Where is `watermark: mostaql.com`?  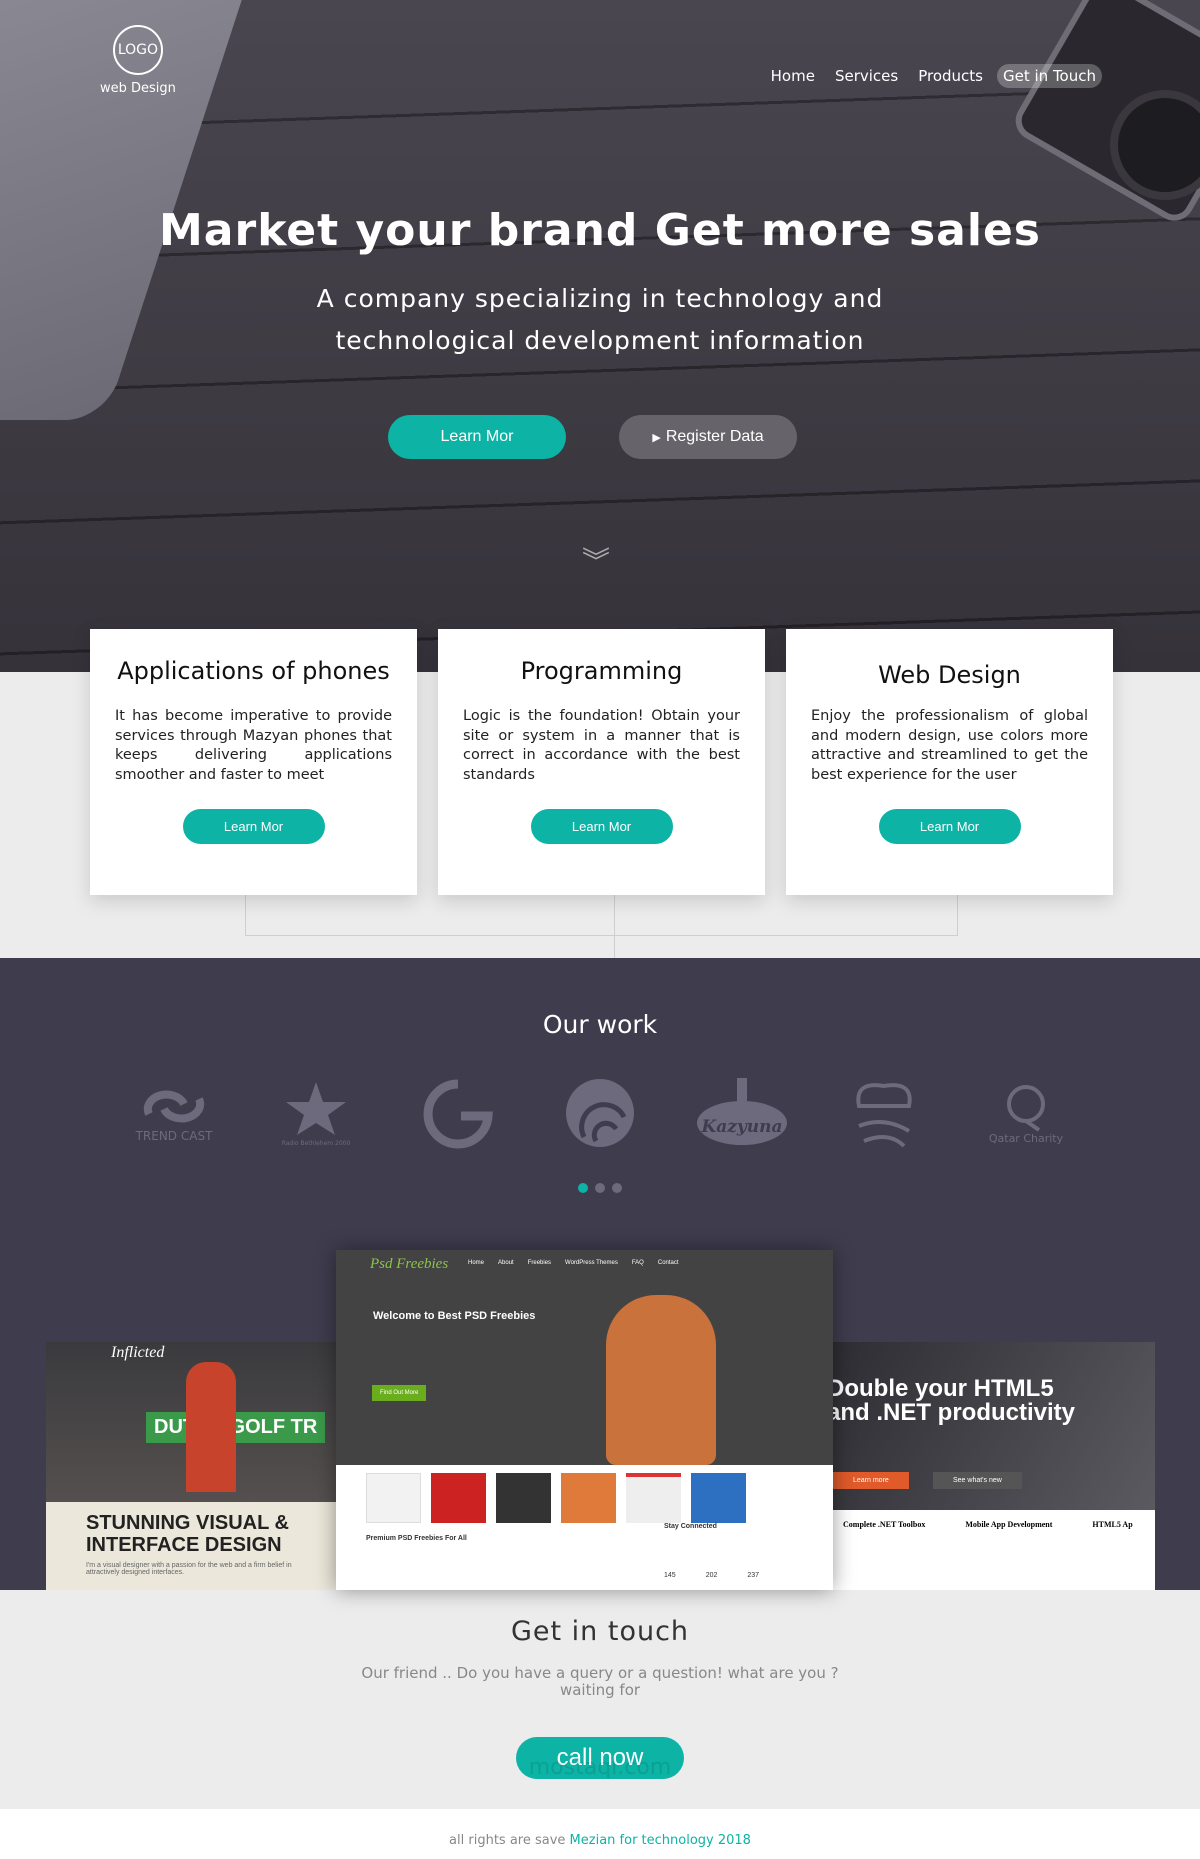 watermark: mostaql.com is located at coordinates (600, 1767).